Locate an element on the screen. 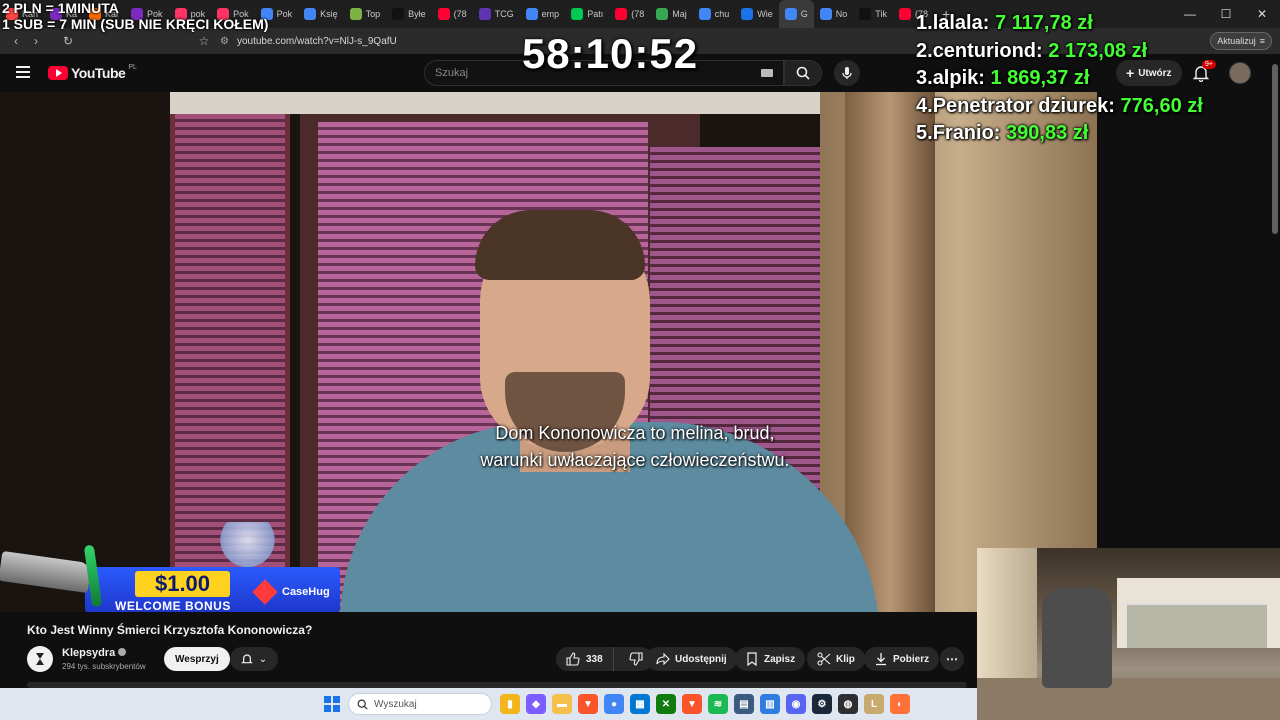 Image resolution: width=1280 pixels, height=720 pixels. browser-tab: No is located at coordinates (834, 14).